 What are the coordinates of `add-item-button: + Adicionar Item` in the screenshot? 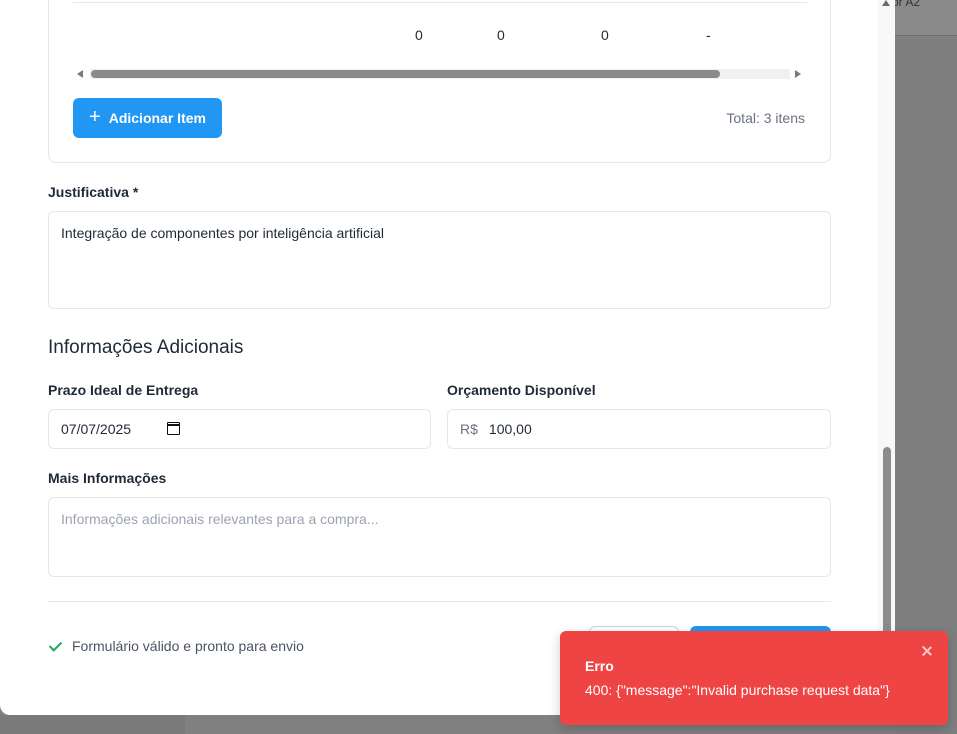 It's located at (147, 118).